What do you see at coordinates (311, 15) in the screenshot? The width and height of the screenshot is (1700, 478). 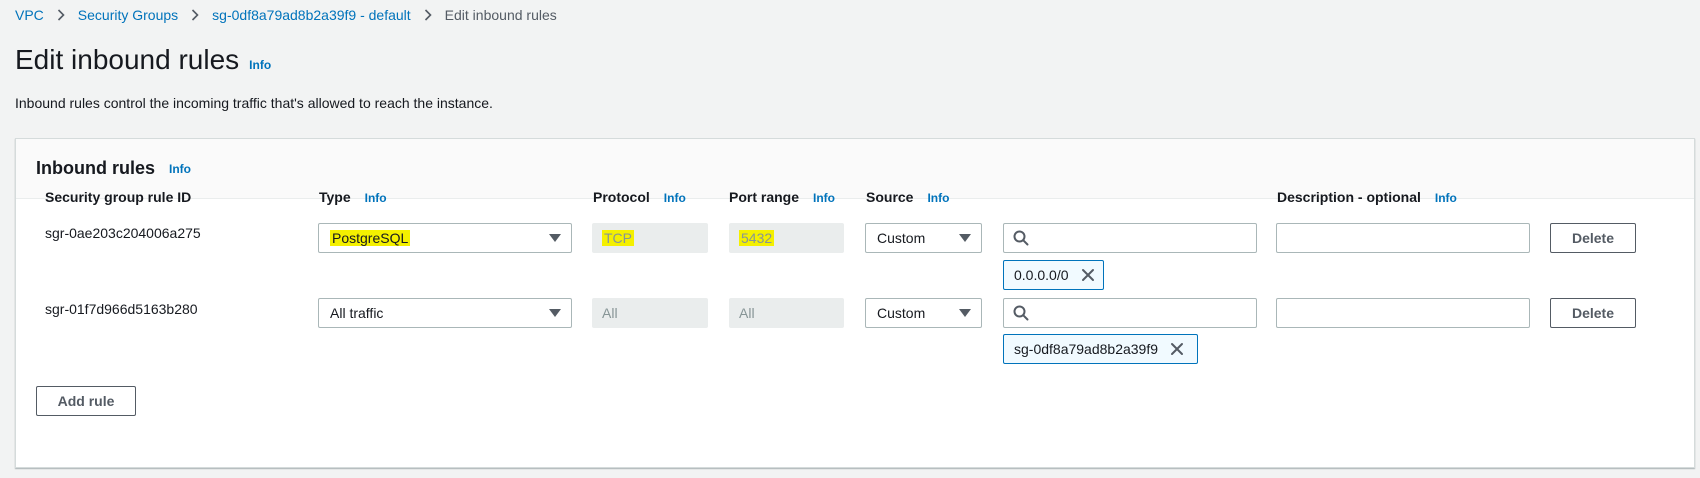 I see `breadcrumb-security-group: sg-0df8a79ad8b2a39f9 - default` at bounding box center [311, 15].